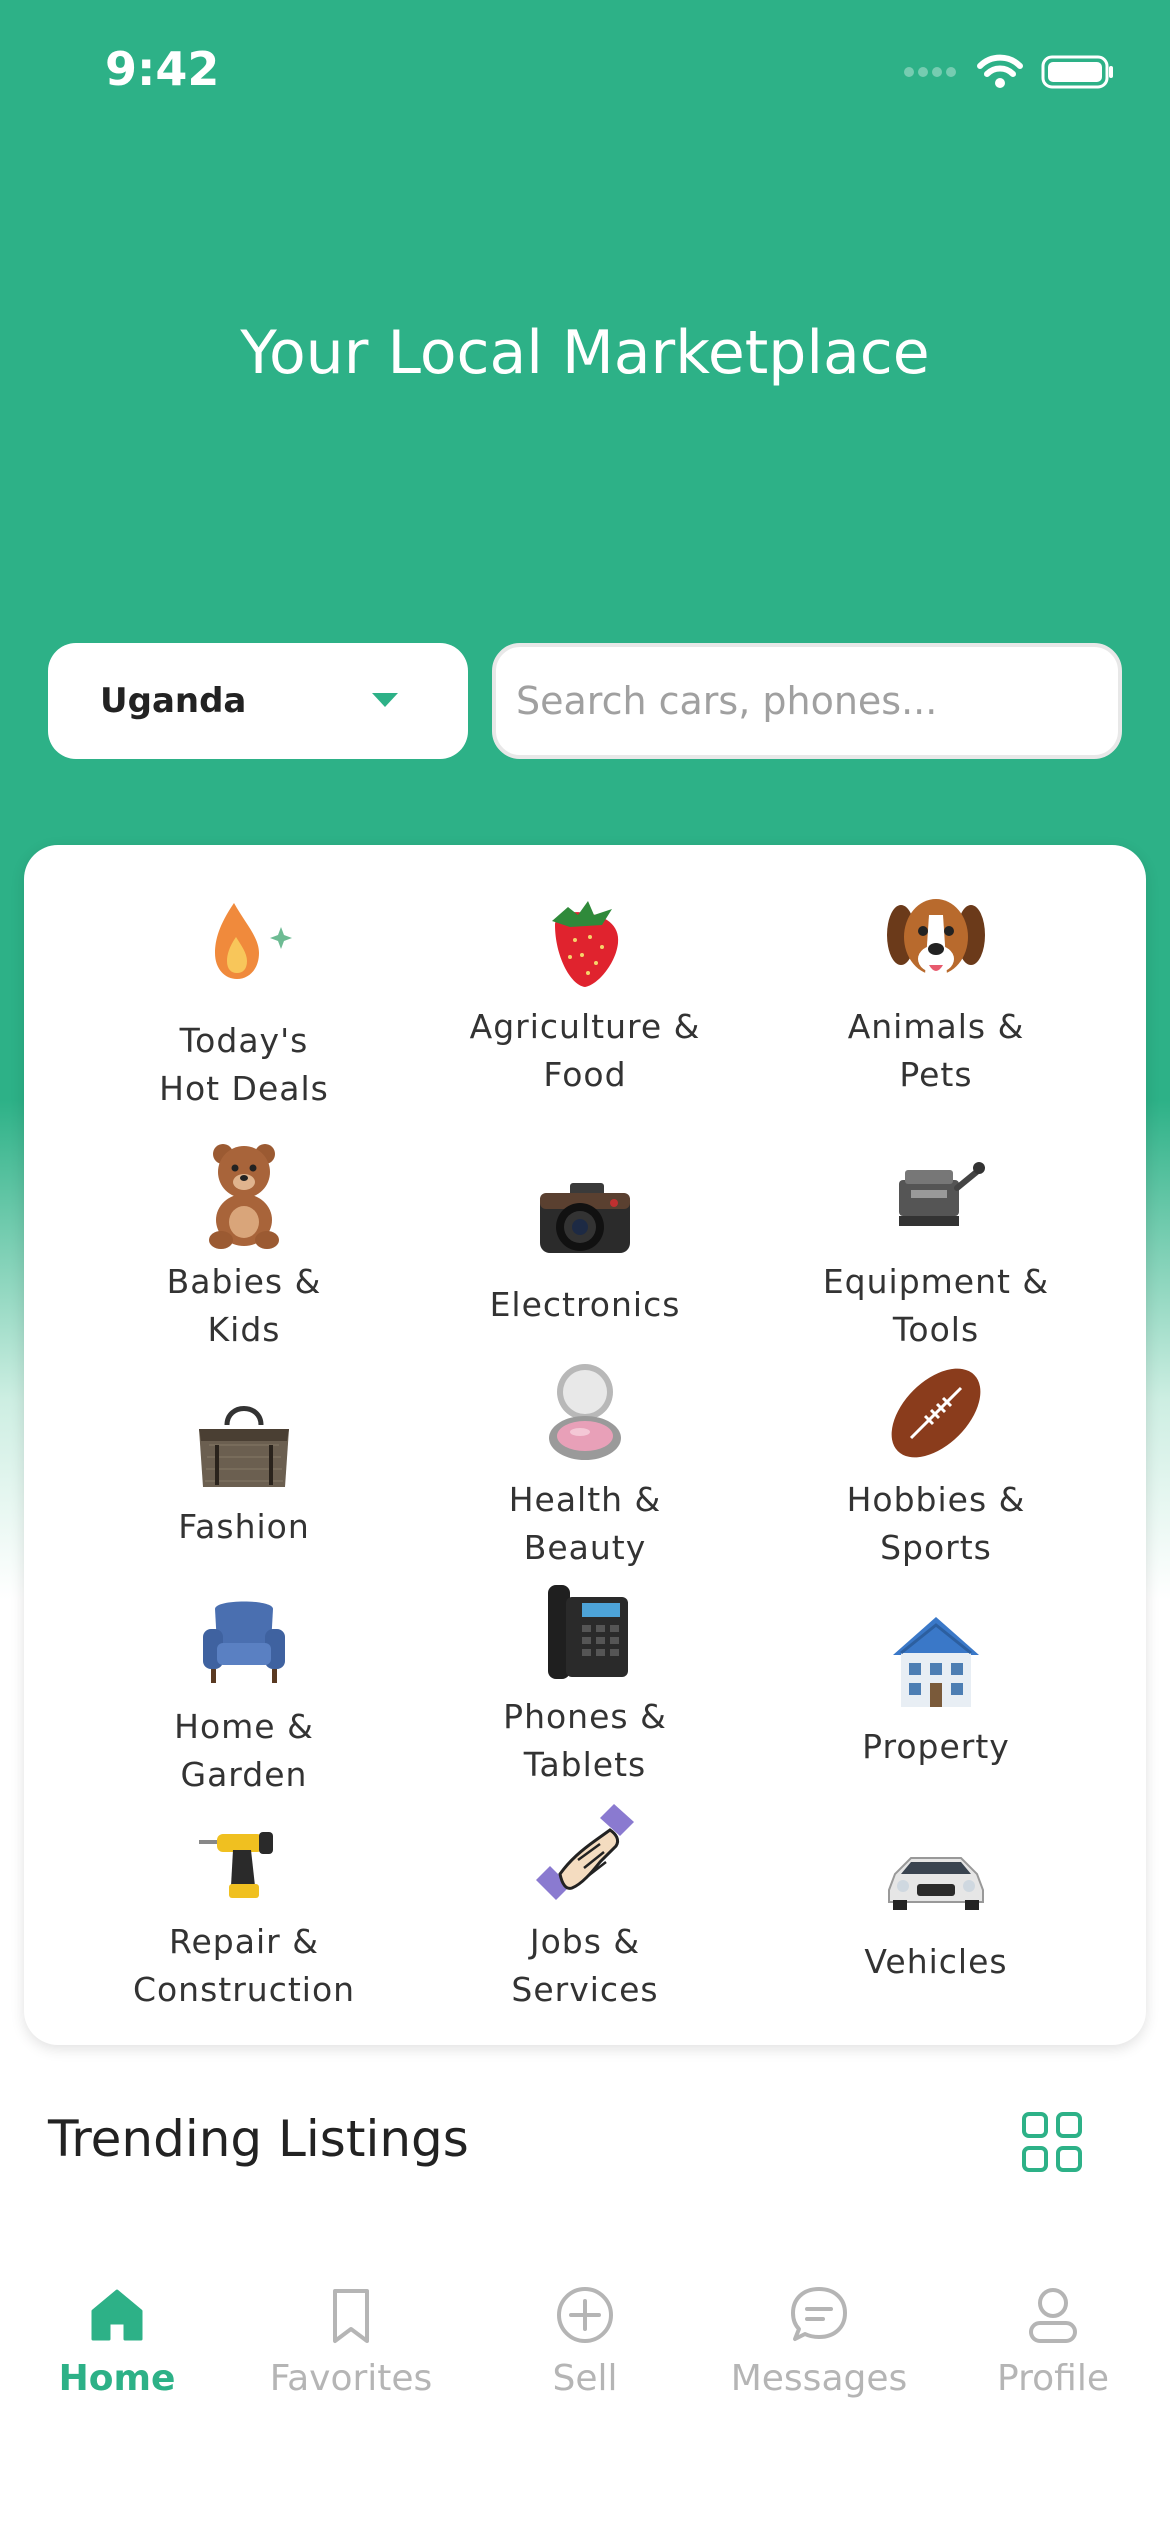 The height and width of the screenshot is (2532, 1170). What do you see at coordinates (117, 2315) in the screenshot?
I see `home-icon` at bounding box center [117, 2315].